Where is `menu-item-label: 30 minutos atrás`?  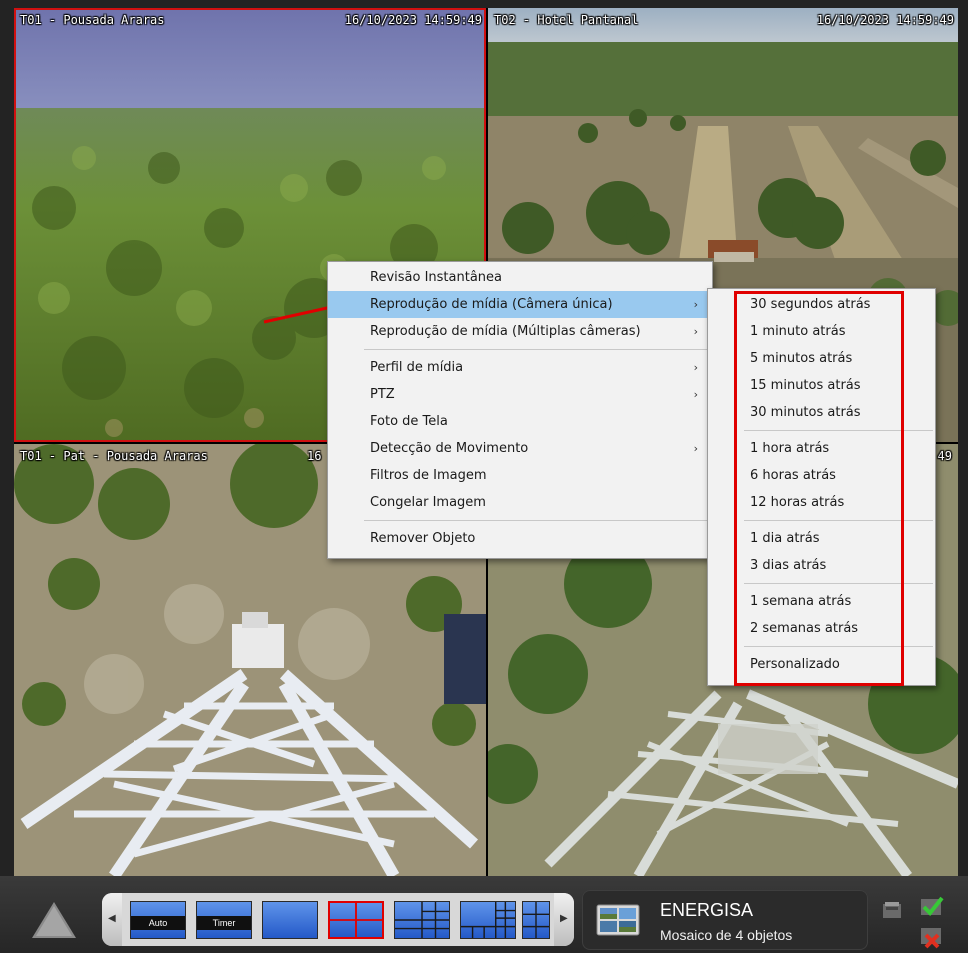
menu-item-label: 30 minutos atrás is located at coordinates (805, 412).